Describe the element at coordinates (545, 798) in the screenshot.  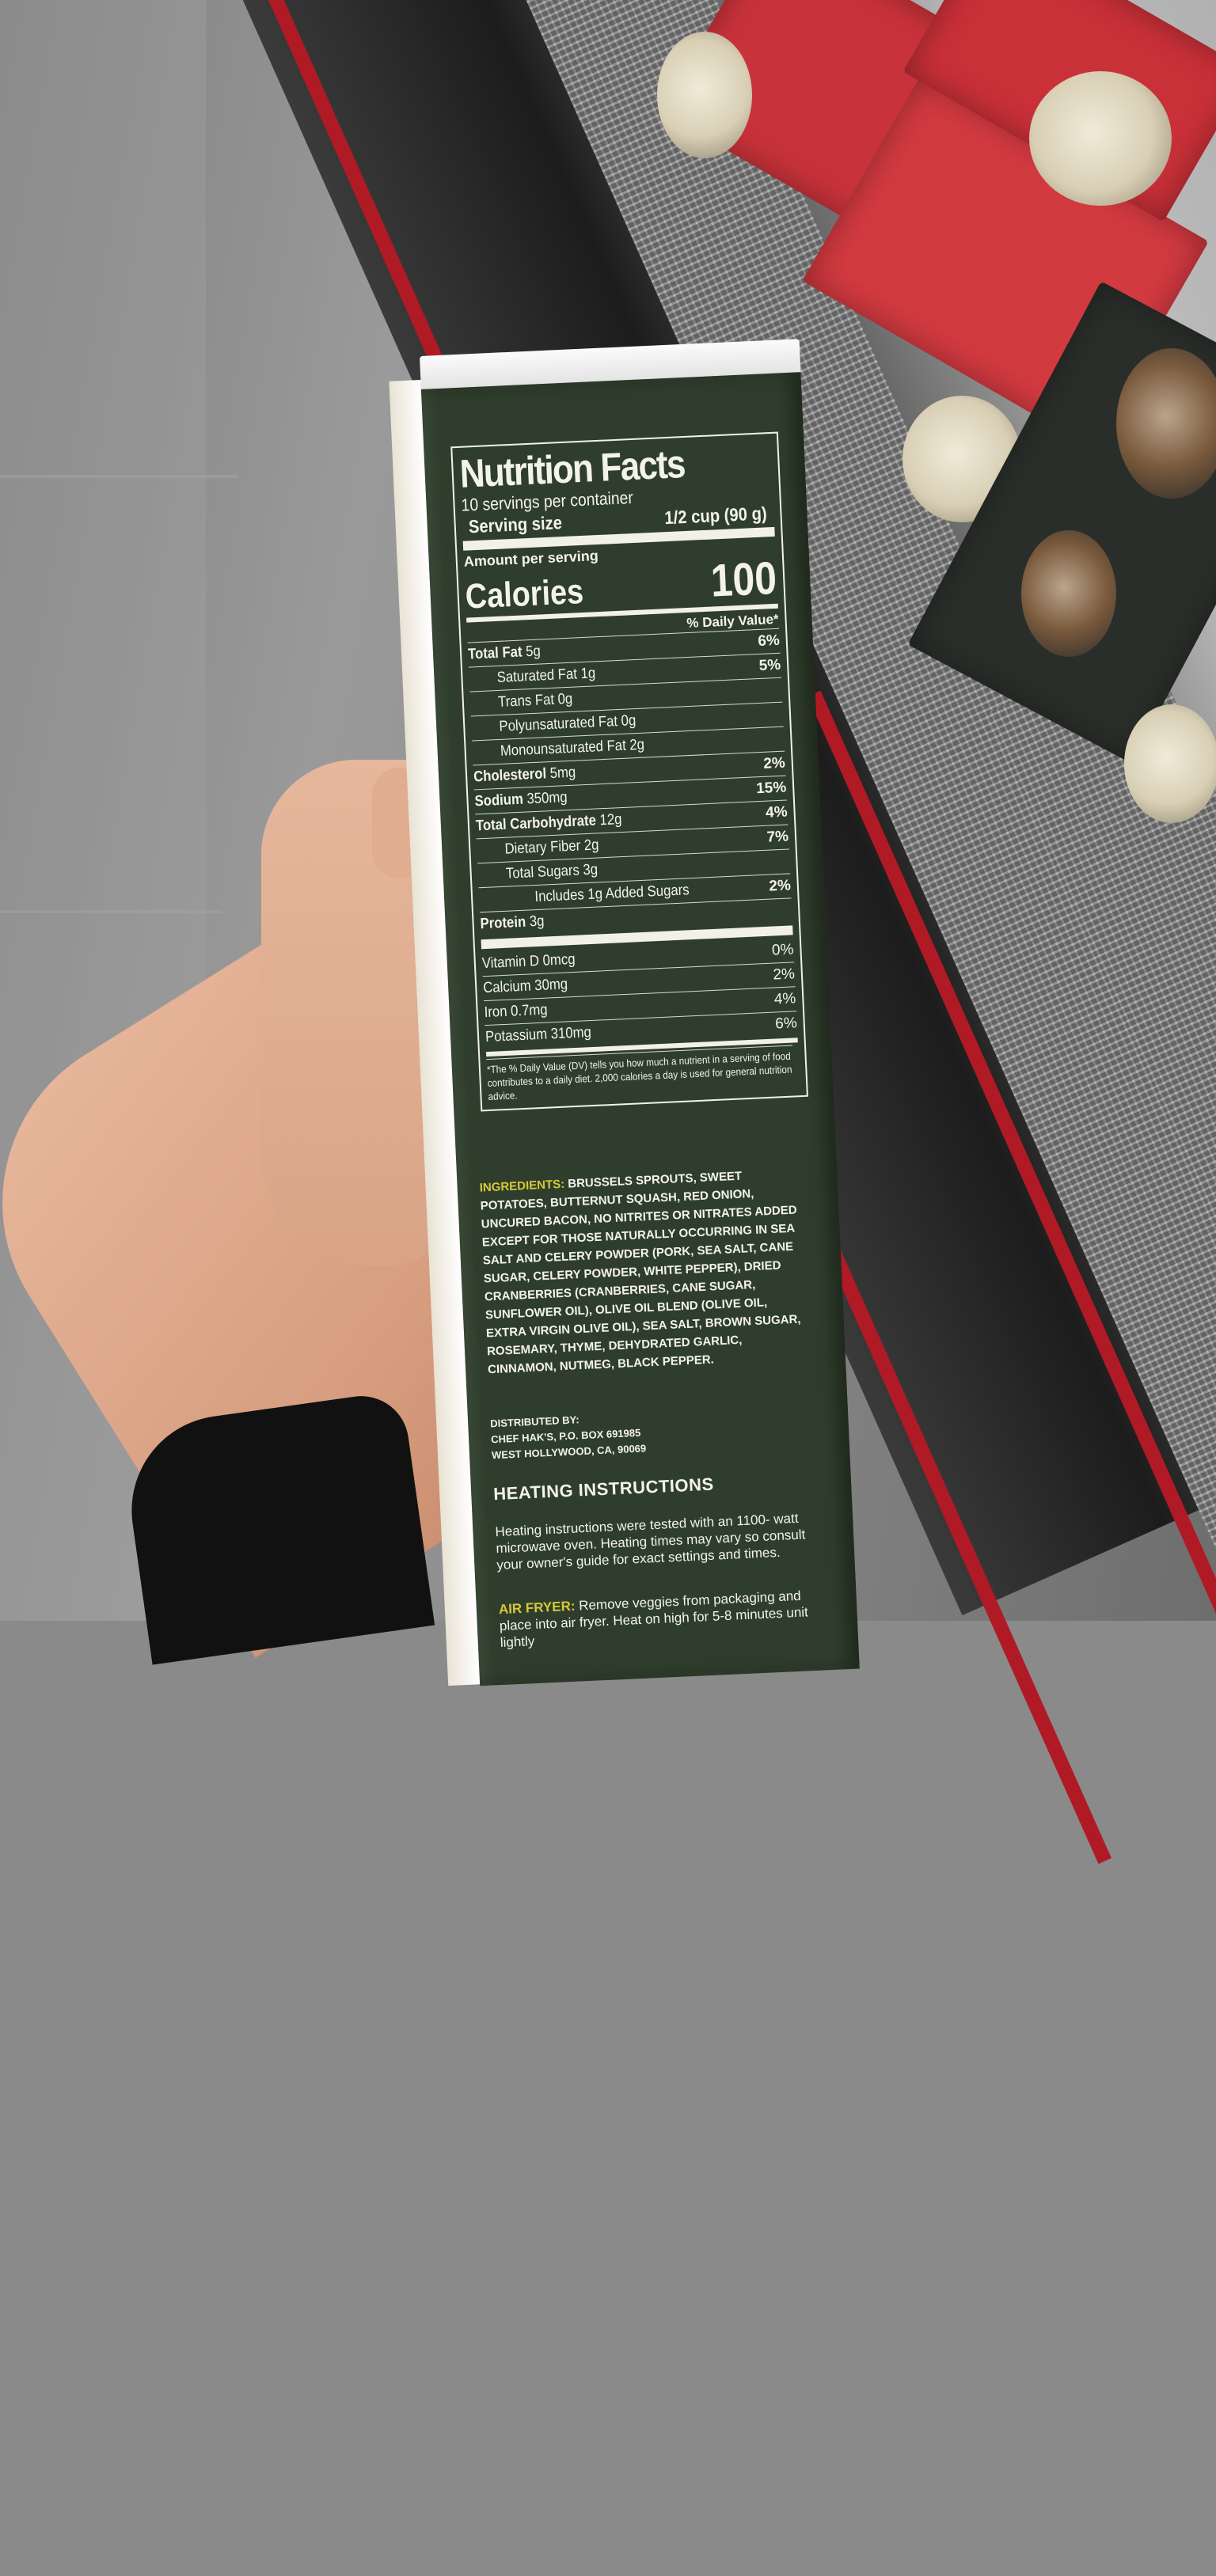
I see `nutrient-amount: 350mg` at that location.